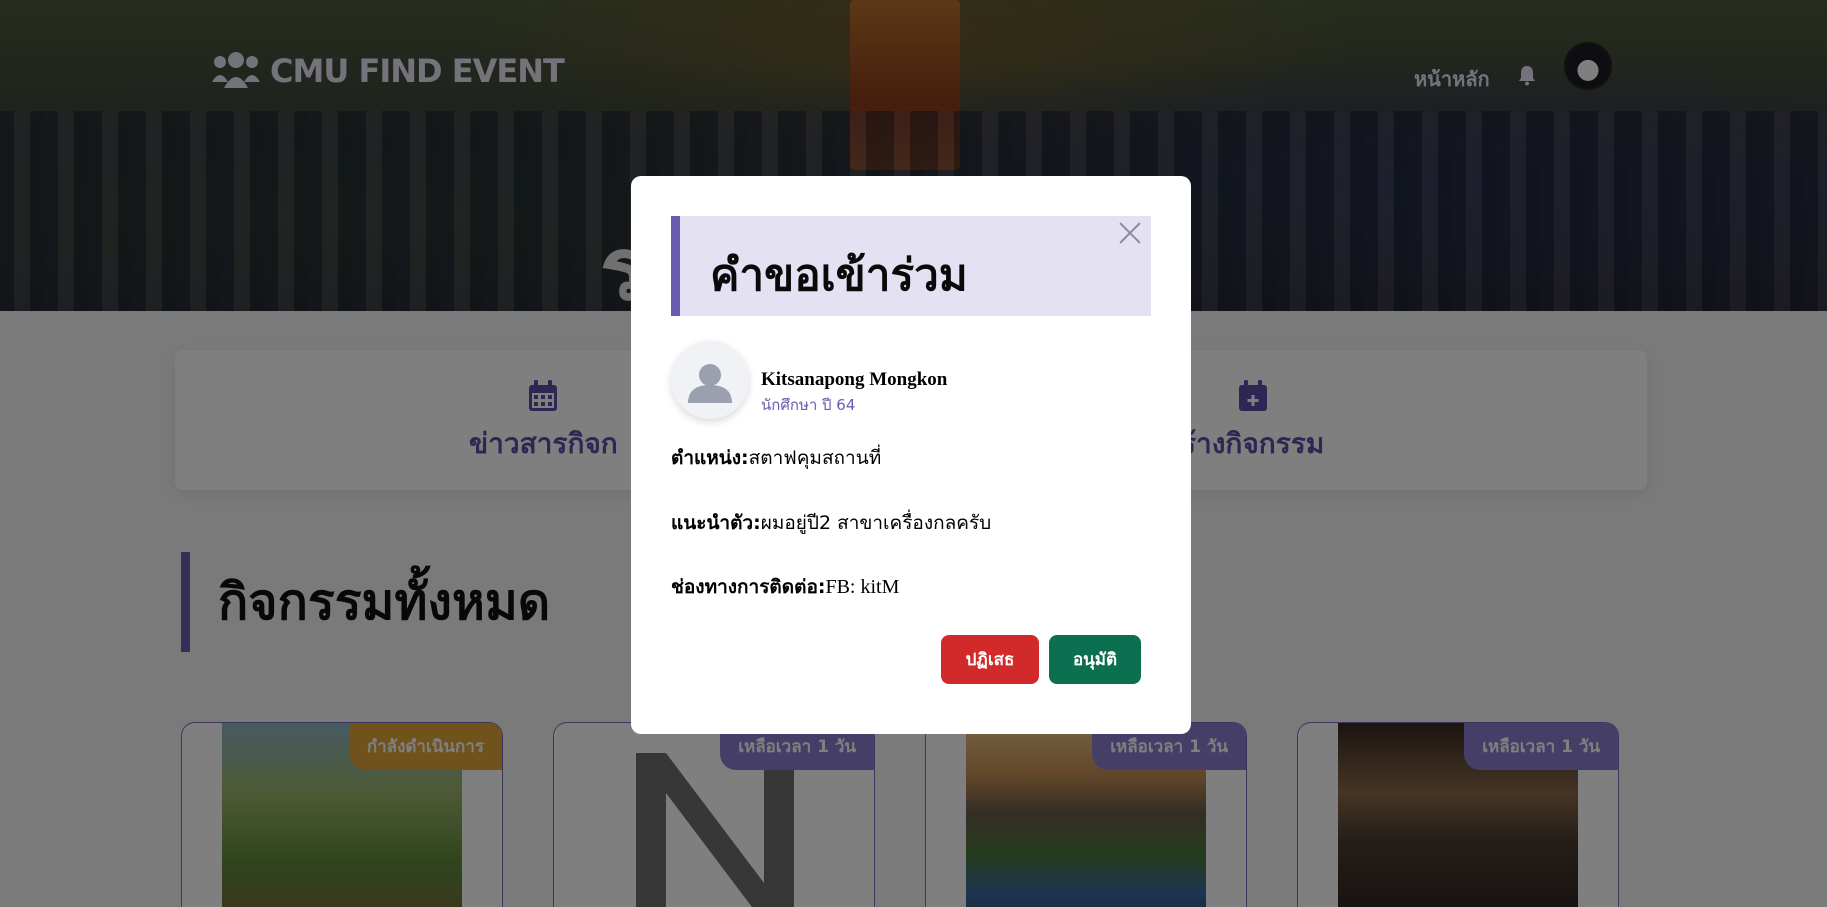 The height and width of the screenshot is (907, 1827). I want to click on reject-button: ปฏิเสธ, so click(990, 659).